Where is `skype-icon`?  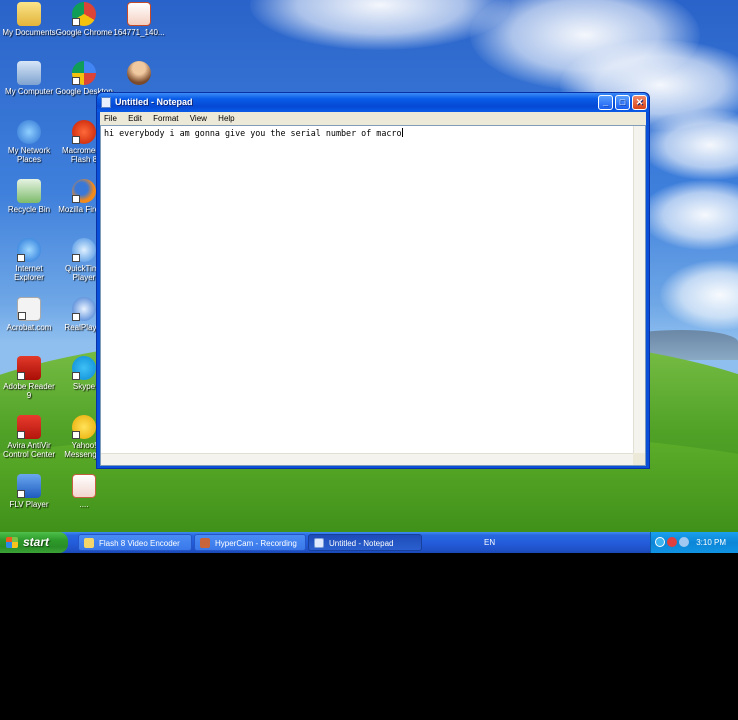
skype-icon is located at coordinates (84, 368).